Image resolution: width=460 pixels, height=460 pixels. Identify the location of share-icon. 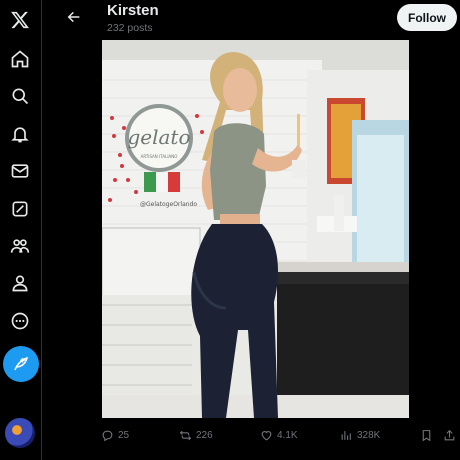
(449, 434).